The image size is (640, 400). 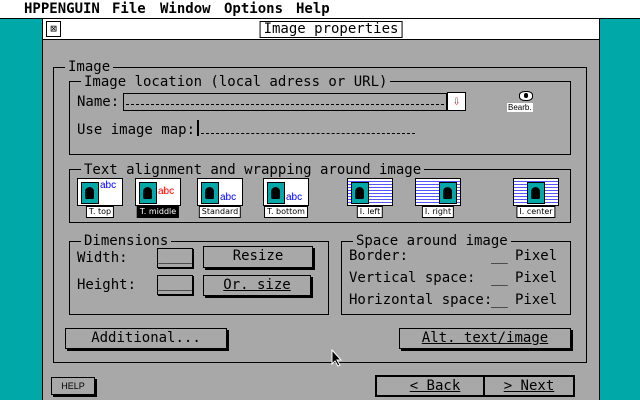 I want to click on align-image-left-label: I. left, so click(x=370, y=212).